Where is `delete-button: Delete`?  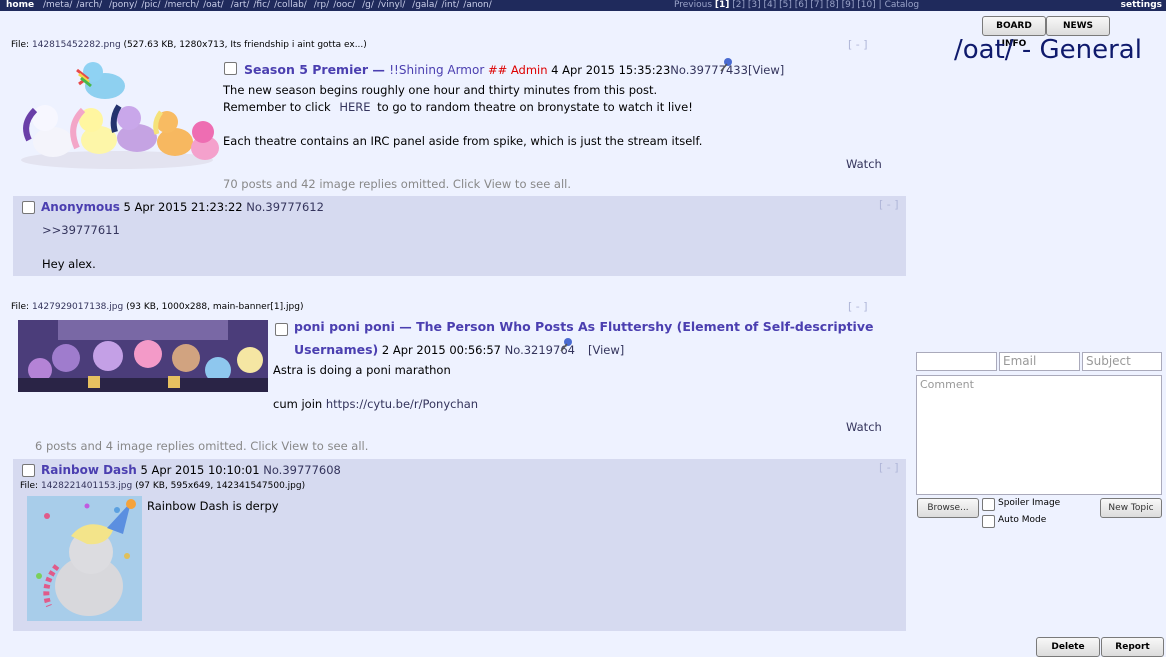 delete-button: Delete is located at coordinates (1068, 647).